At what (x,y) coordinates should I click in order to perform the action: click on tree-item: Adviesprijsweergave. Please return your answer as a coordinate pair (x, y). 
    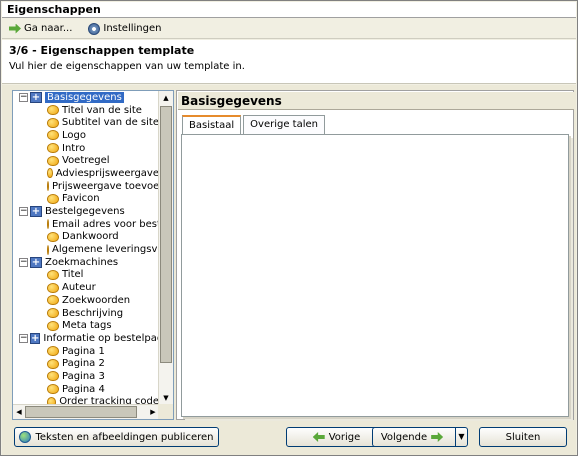
    Looking at the image, I should click on (86, 173).